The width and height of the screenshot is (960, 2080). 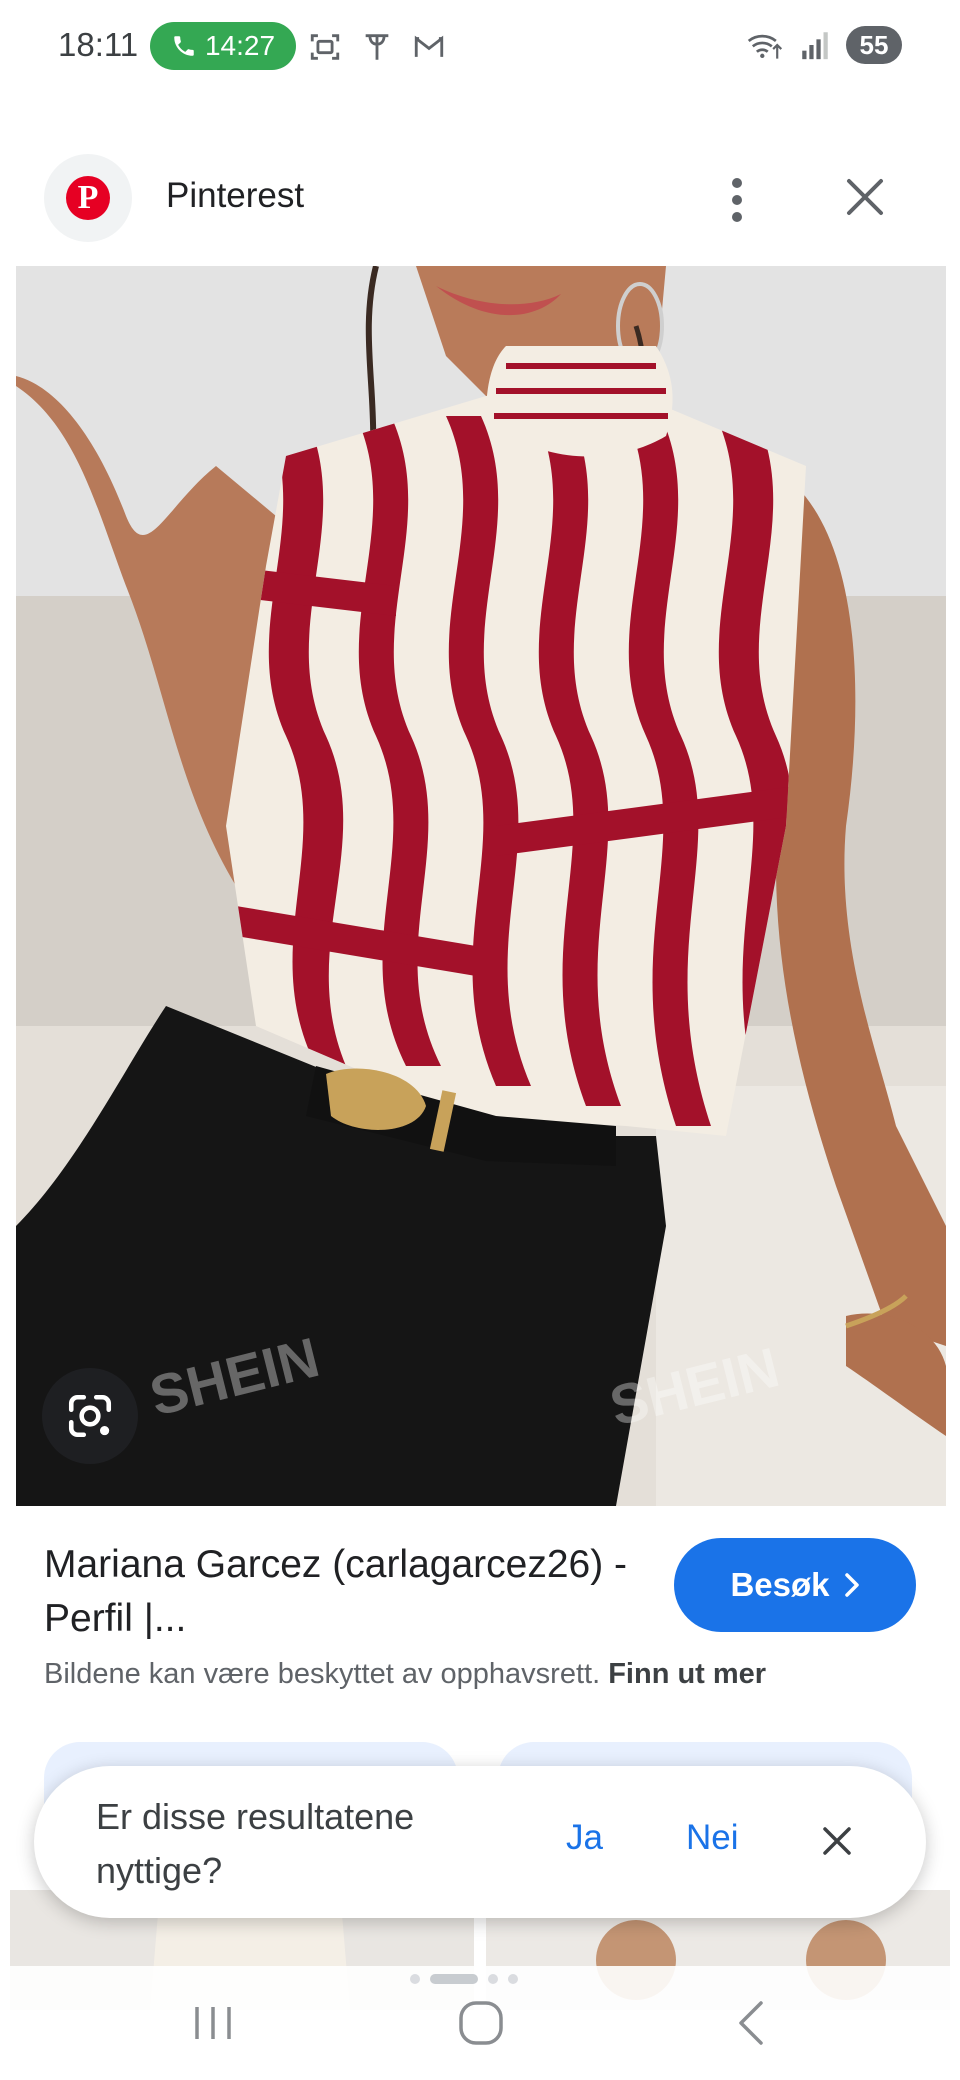 What do you see at coordinates (584, 1838) in the screenshot?
I see `feedback-yes-button: Ja` at bounding box center [584, 1838].